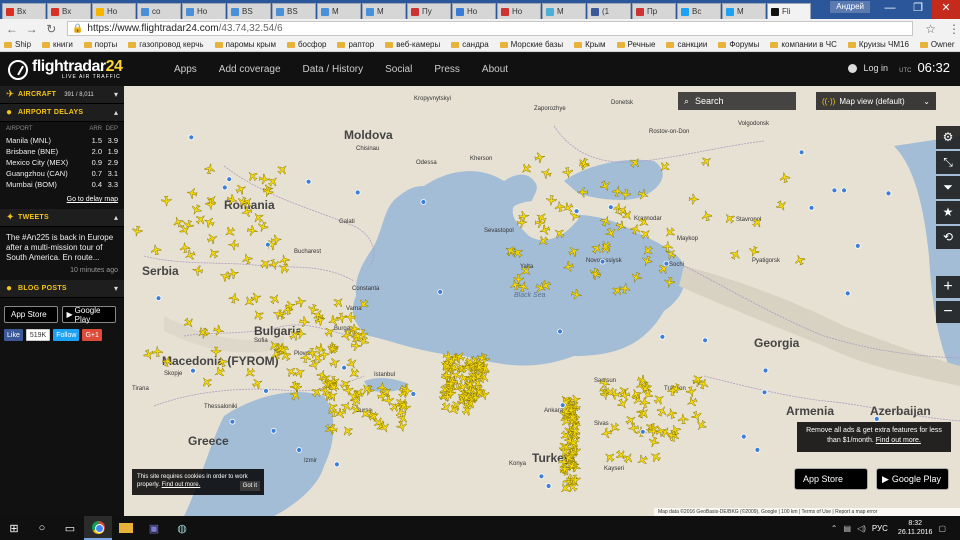 The height and width of the screenshot is (540, 960). What do you see at coordinates (831, 479) in the screenshot?
I see `map-app-store-button: App Store` at bounding box center [831, 479].